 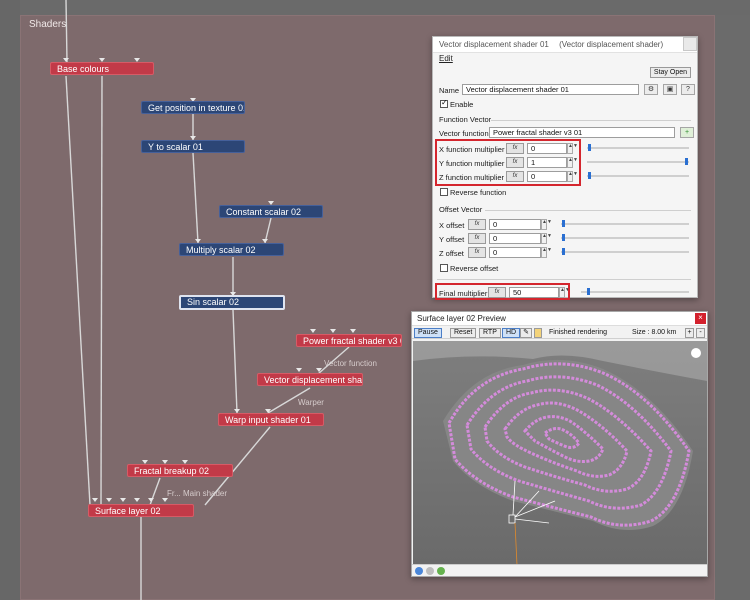 I want to click on port-label-warper: Warper, so click(x=311, y=402).